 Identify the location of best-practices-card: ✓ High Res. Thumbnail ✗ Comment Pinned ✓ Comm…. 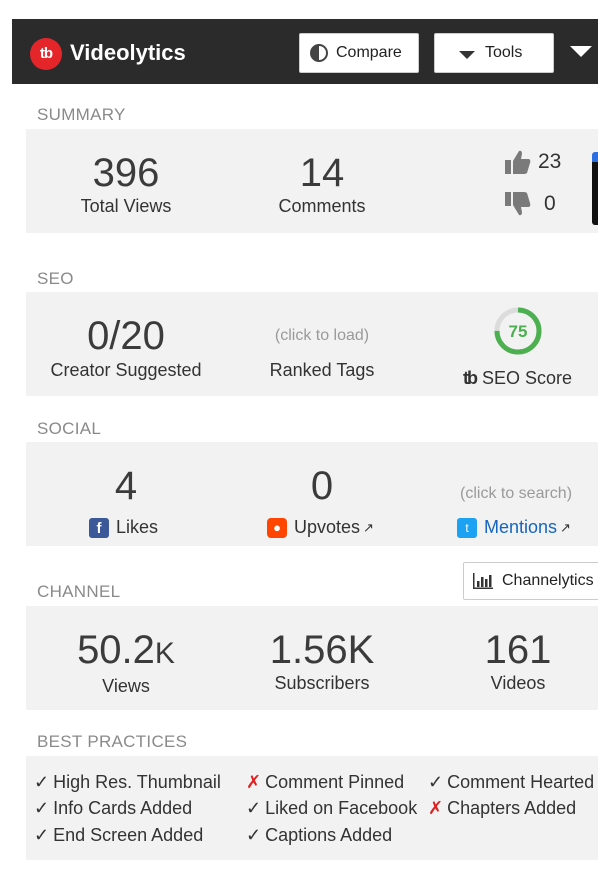
(312, 808).